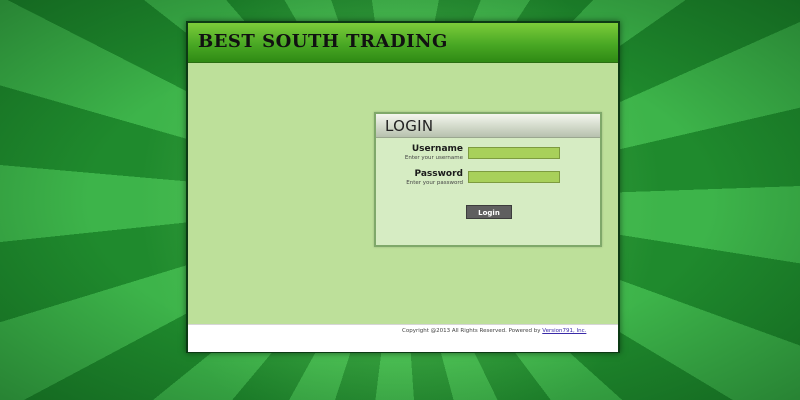 This screenshot has height=400, width=800. What do you see at coordinates (564, 331) in the screenshot?
I see `footer-powered-by-link: Version791, Inc.` at bounding box center [564, 331].